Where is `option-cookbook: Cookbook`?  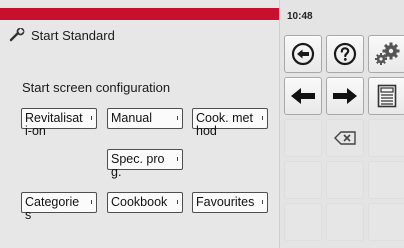 option-cookbook: Cookbook is located at coordinates (145, 202).